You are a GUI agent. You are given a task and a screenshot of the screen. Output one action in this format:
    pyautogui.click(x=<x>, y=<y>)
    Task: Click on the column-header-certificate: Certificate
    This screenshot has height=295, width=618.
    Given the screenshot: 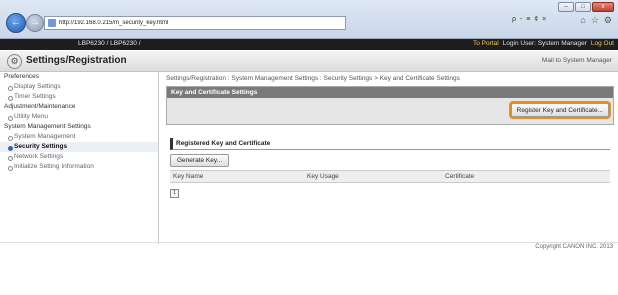 What is the action you would take?
    pyautogui.click(x=460, y=176)
    